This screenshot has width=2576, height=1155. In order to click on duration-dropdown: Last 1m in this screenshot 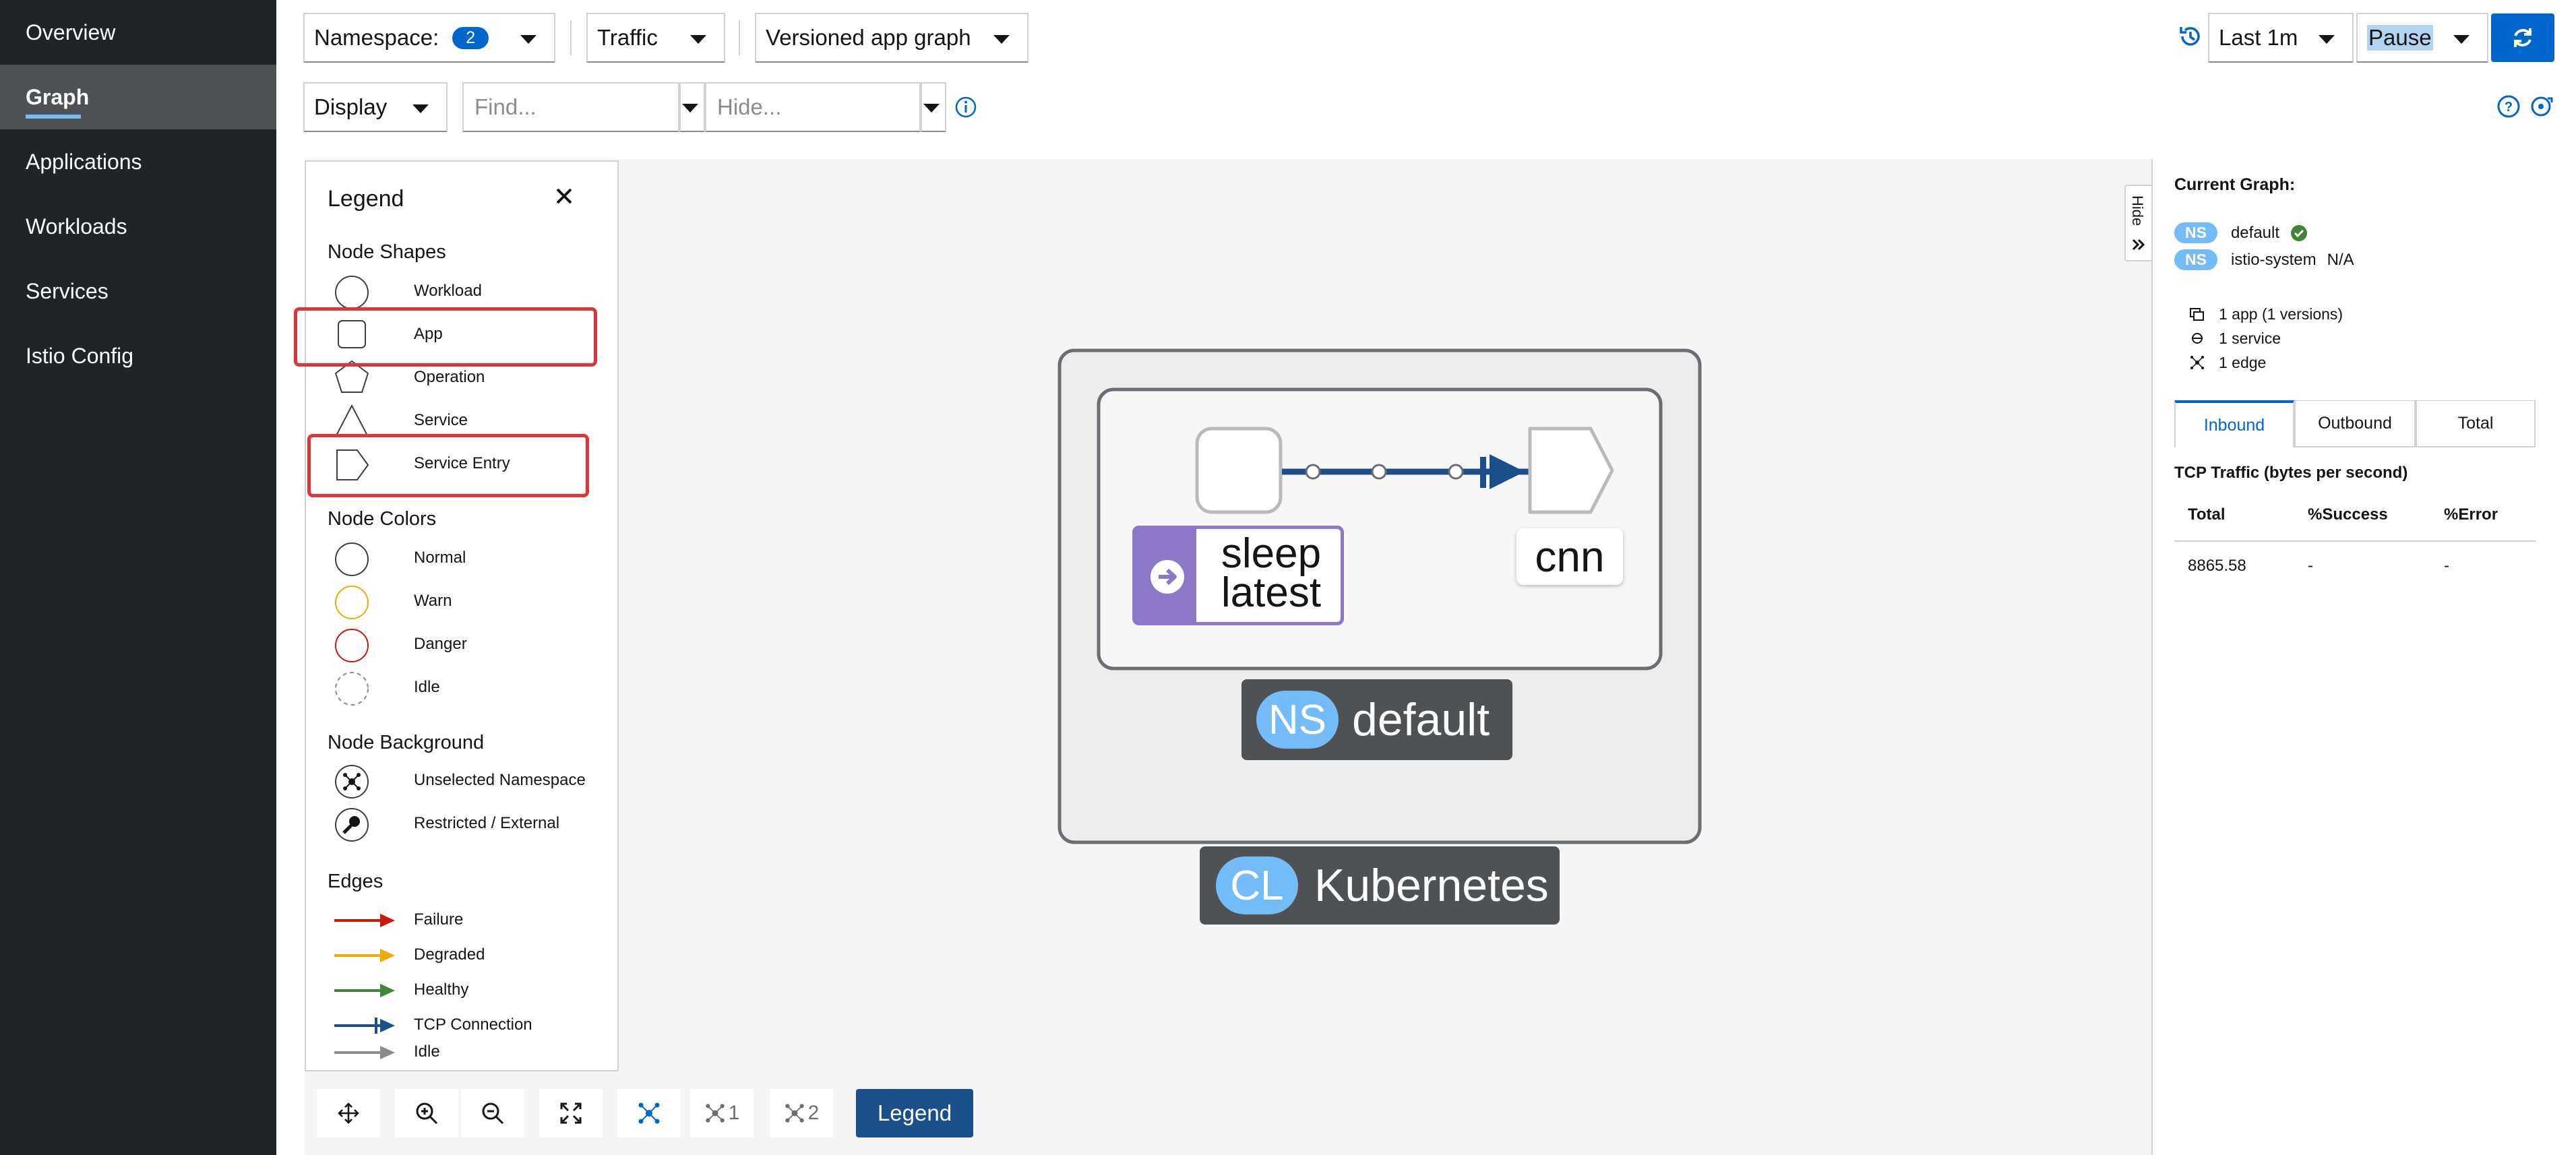, I will do `click(2281, 38)`.